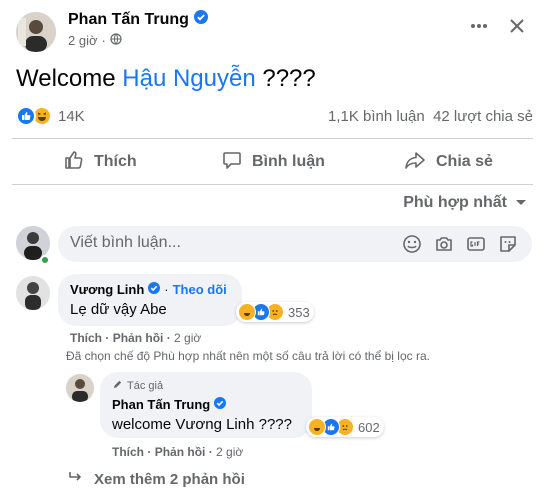 Image resolution: width=545 pixels, height=500 pixels. What do you see at coordinates (415, 162) in the screenshot?
I see `share-arrow-icon` at bounding box center [415, 162].